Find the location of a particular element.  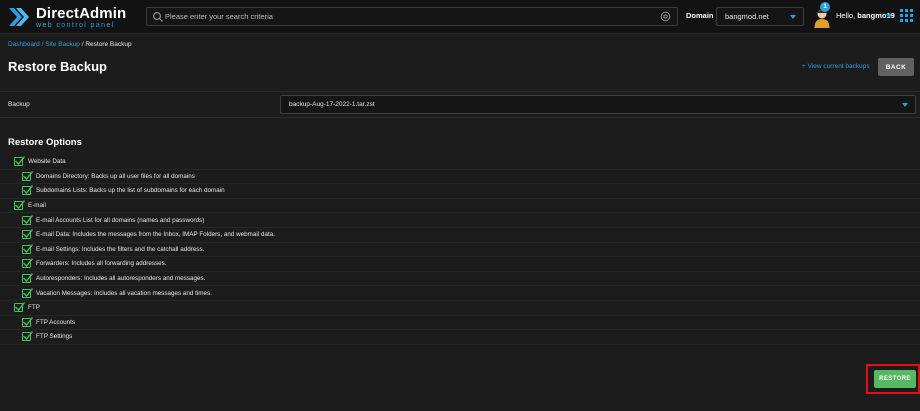

option-label: Website Data is located at coordinates (47, 162).